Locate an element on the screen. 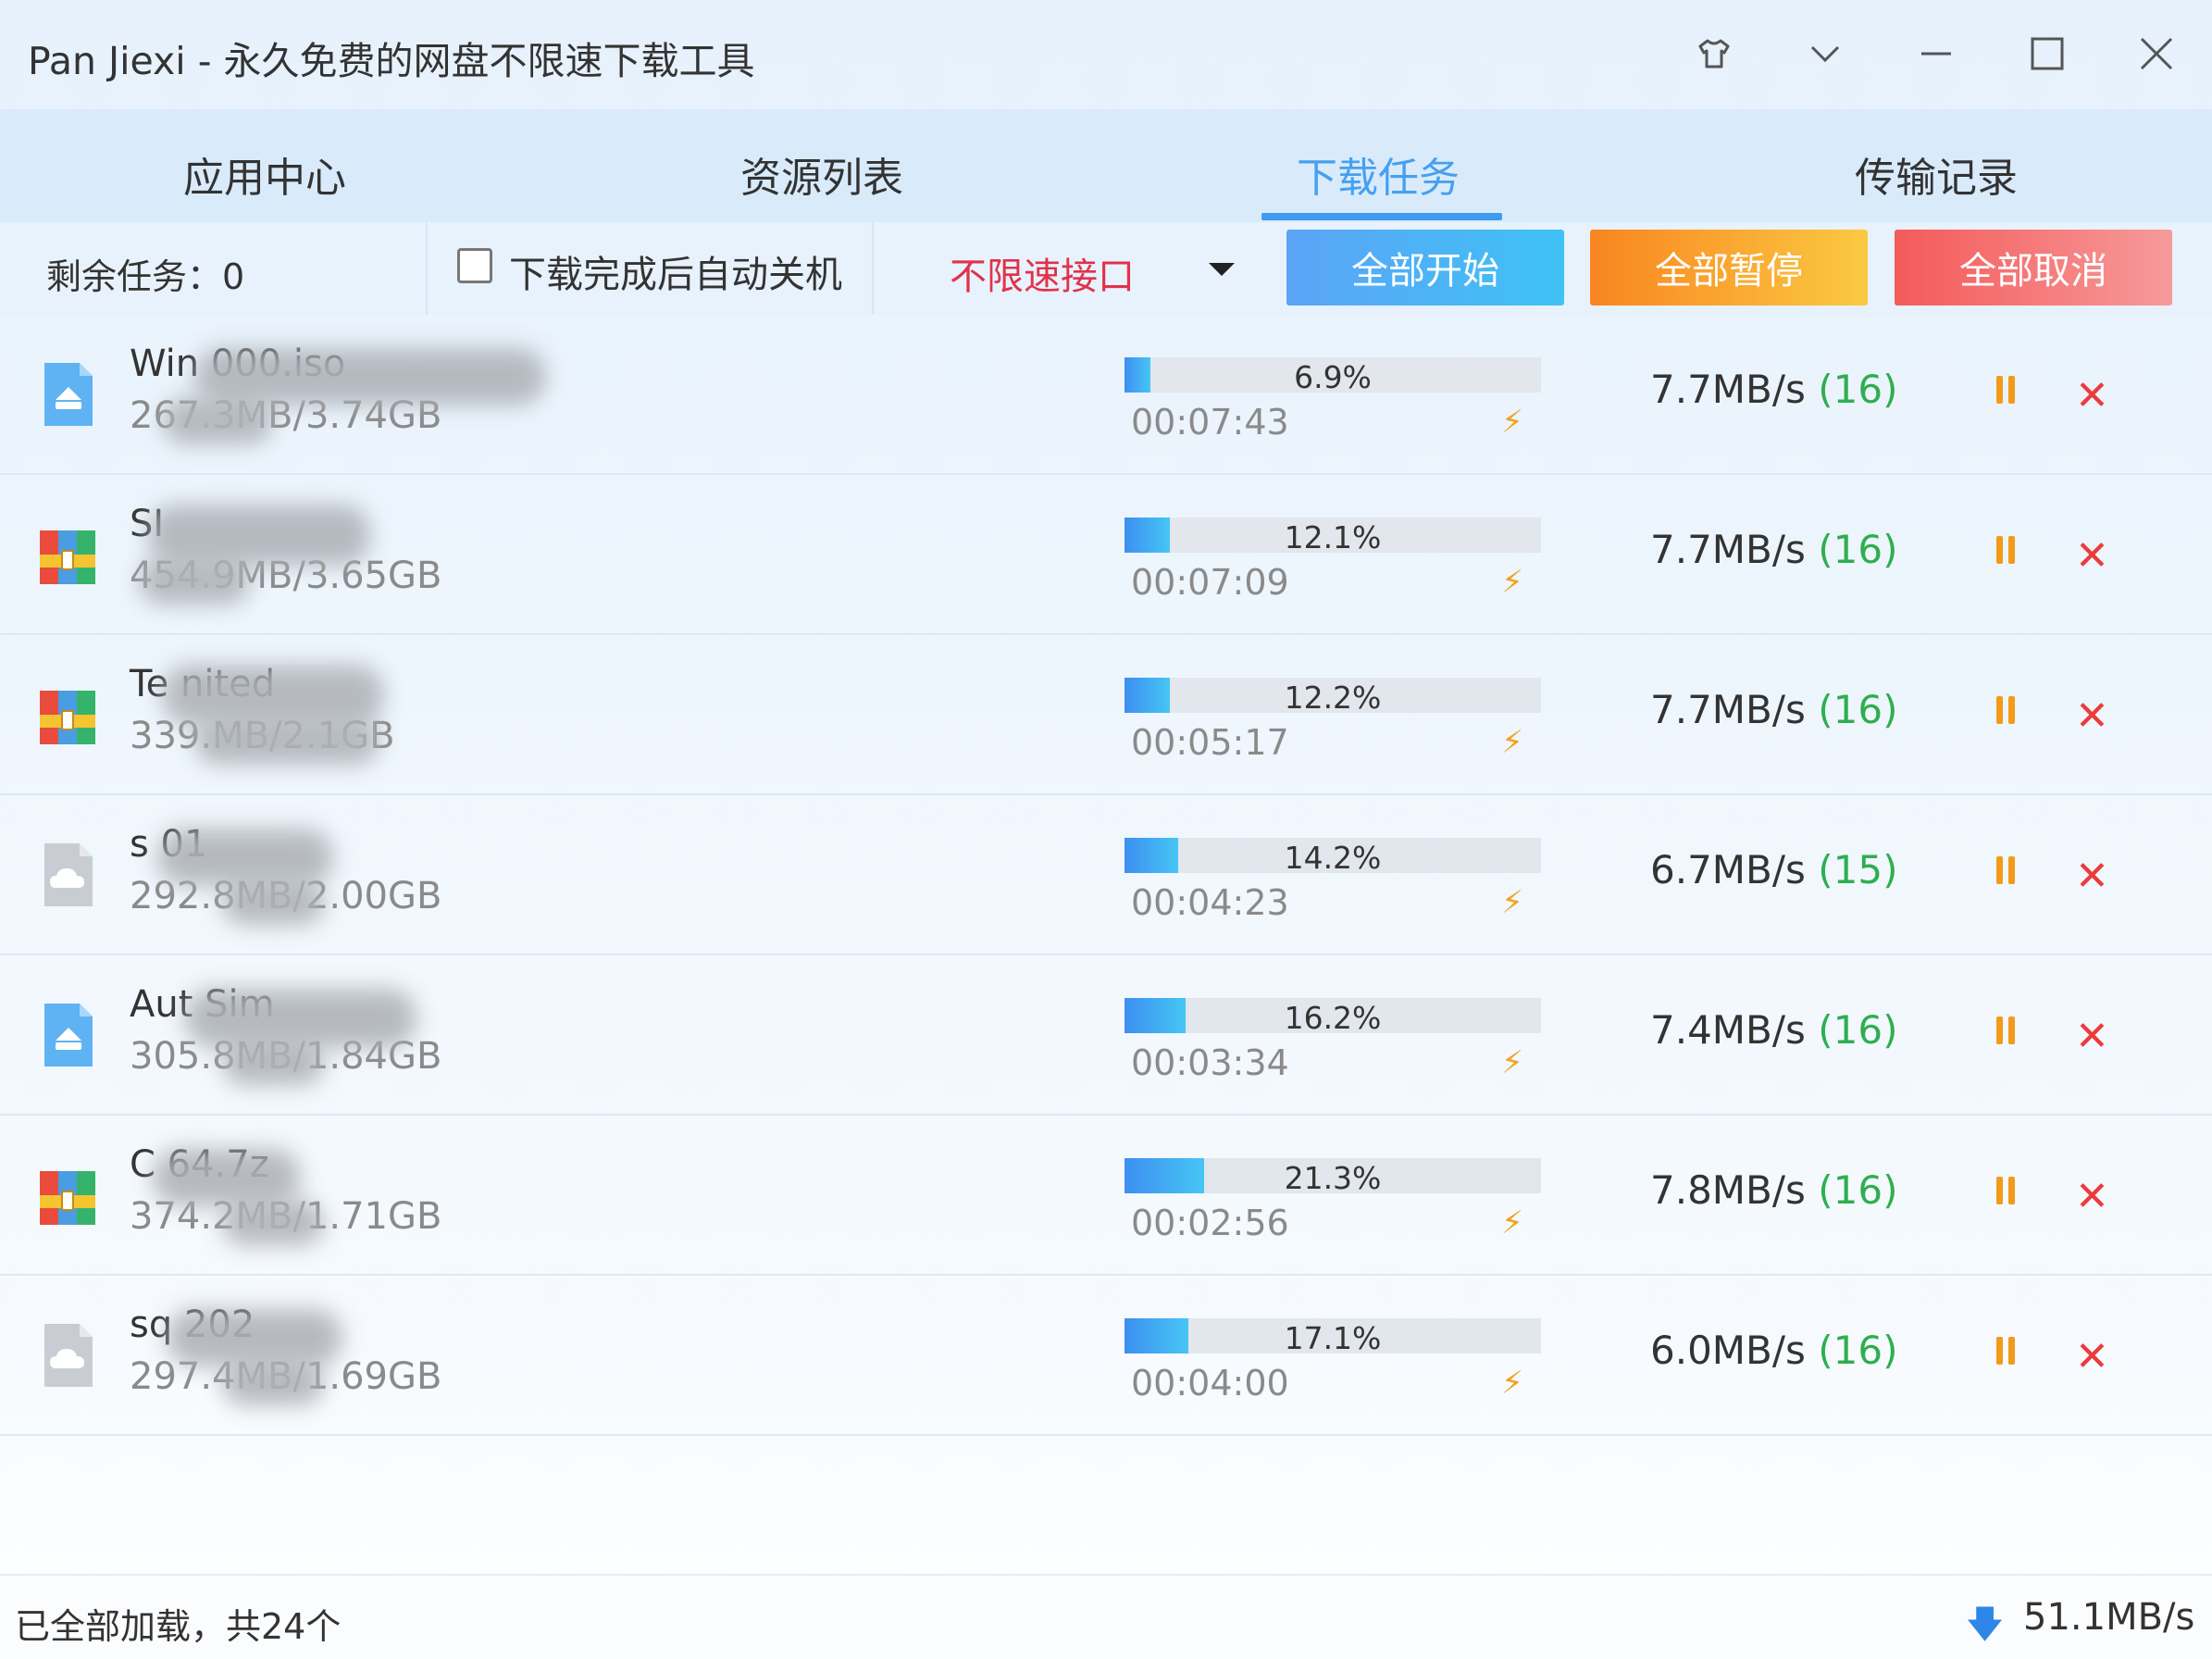 Image resolution: width=2212 pixels, height=1659 pixels. remaining-tasks-label: 剩余任务：0 is located at coordinates (145, 276).